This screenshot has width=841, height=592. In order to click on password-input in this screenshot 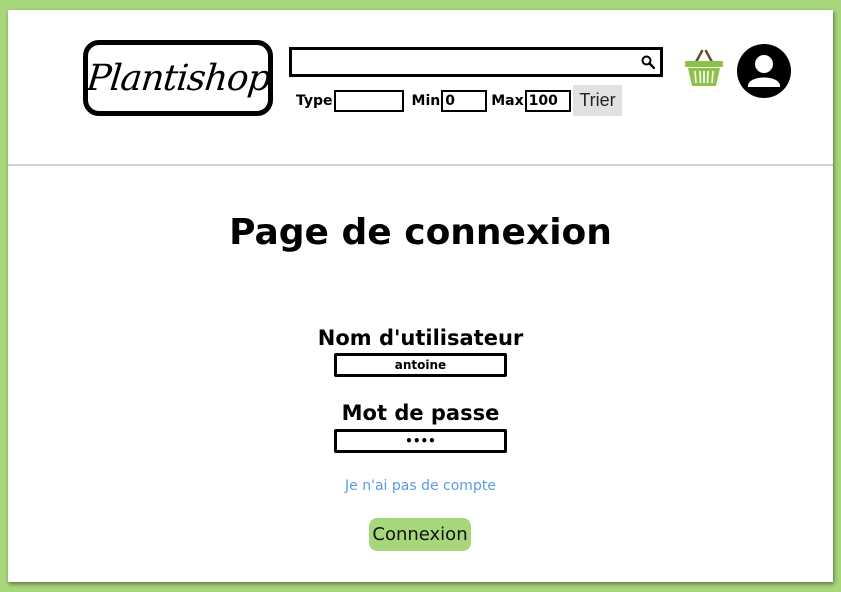, I will do `click(420, 441)`.